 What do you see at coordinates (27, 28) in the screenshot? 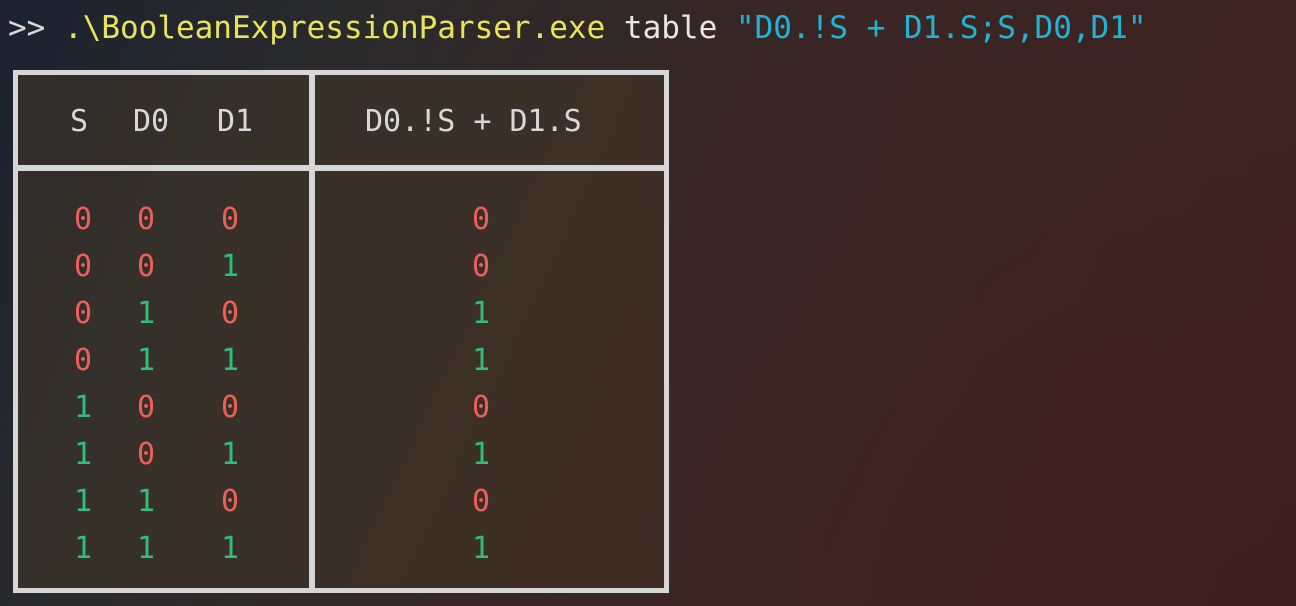
I see `prompt-symbol: >>` at bounding box center [27, 28].